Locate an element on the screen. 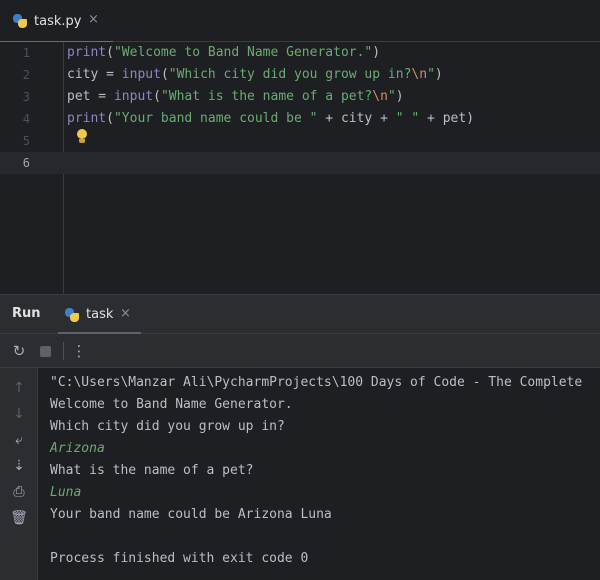  more-options-icon: ⋮ is located at coordinates (79, 351).